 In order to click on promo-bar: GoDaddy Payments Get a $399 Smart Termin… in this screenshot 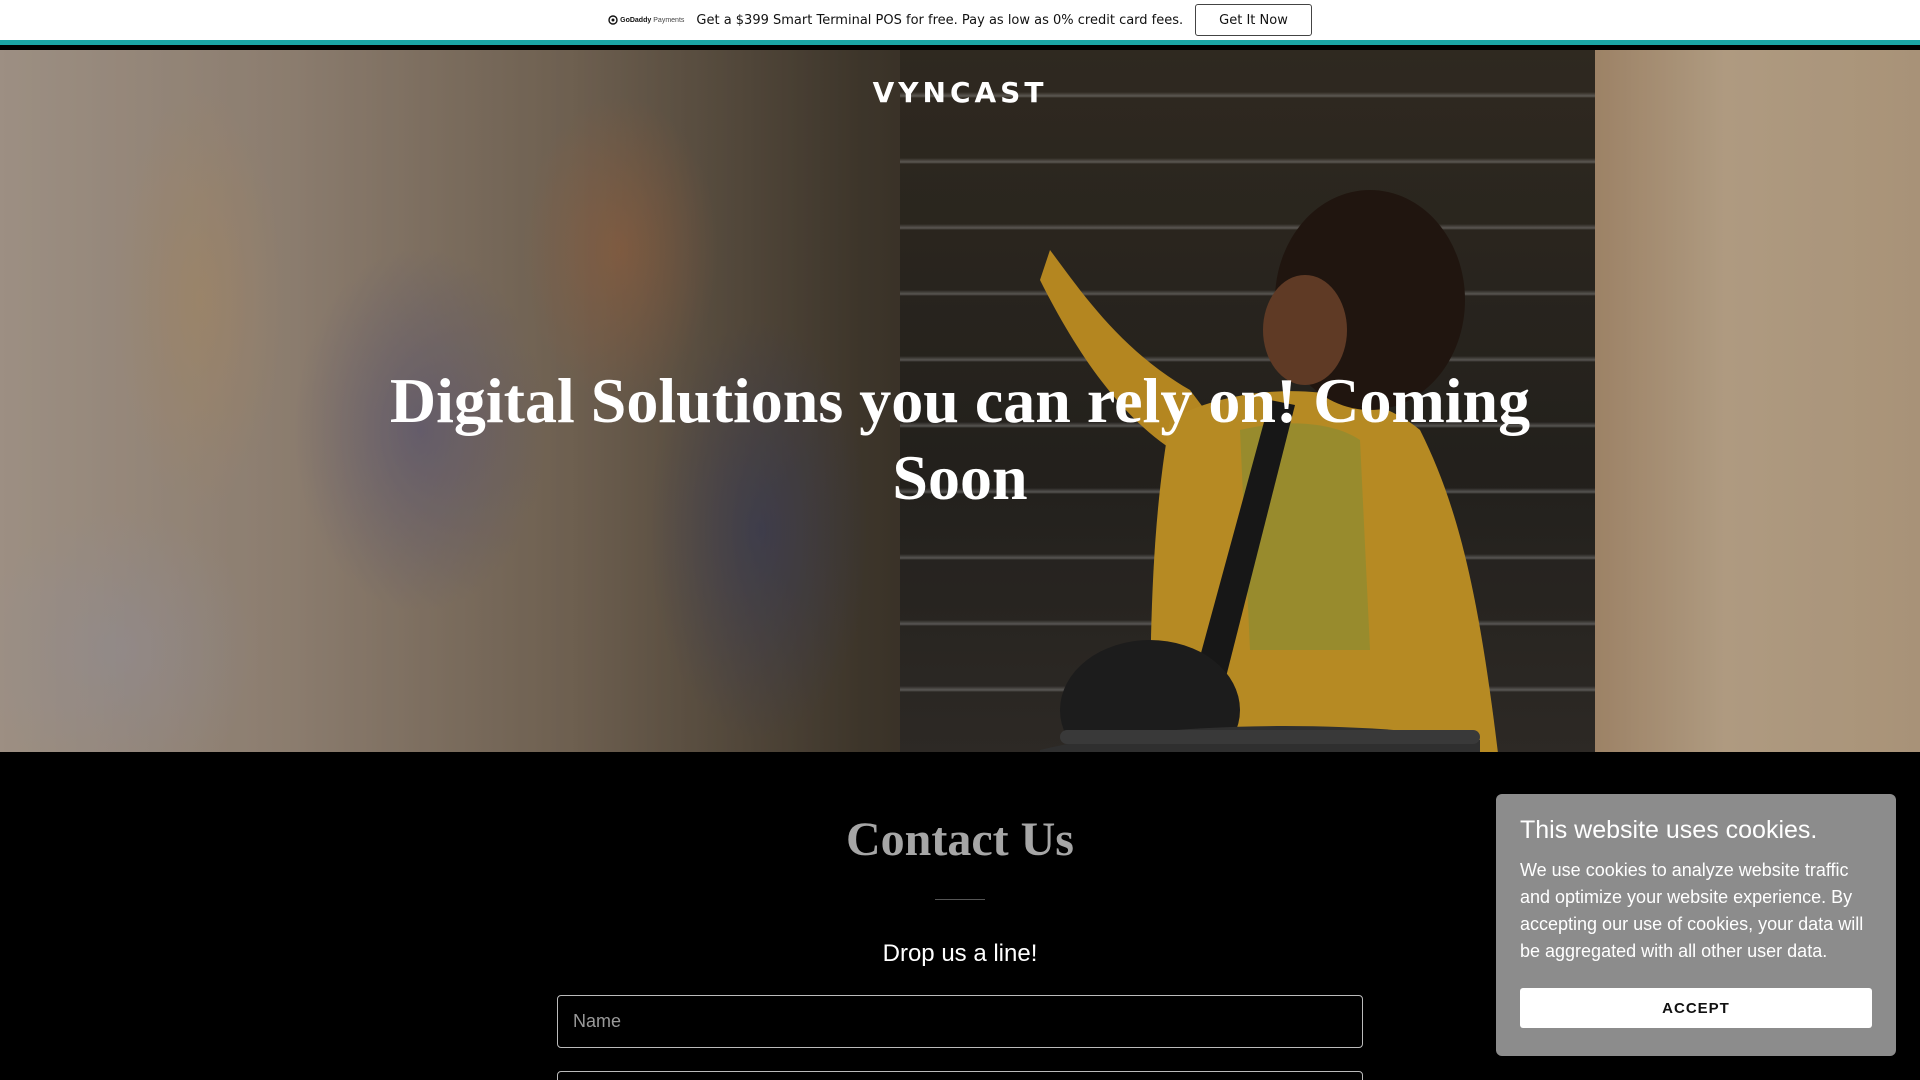, I will do `click(960, 22)`.